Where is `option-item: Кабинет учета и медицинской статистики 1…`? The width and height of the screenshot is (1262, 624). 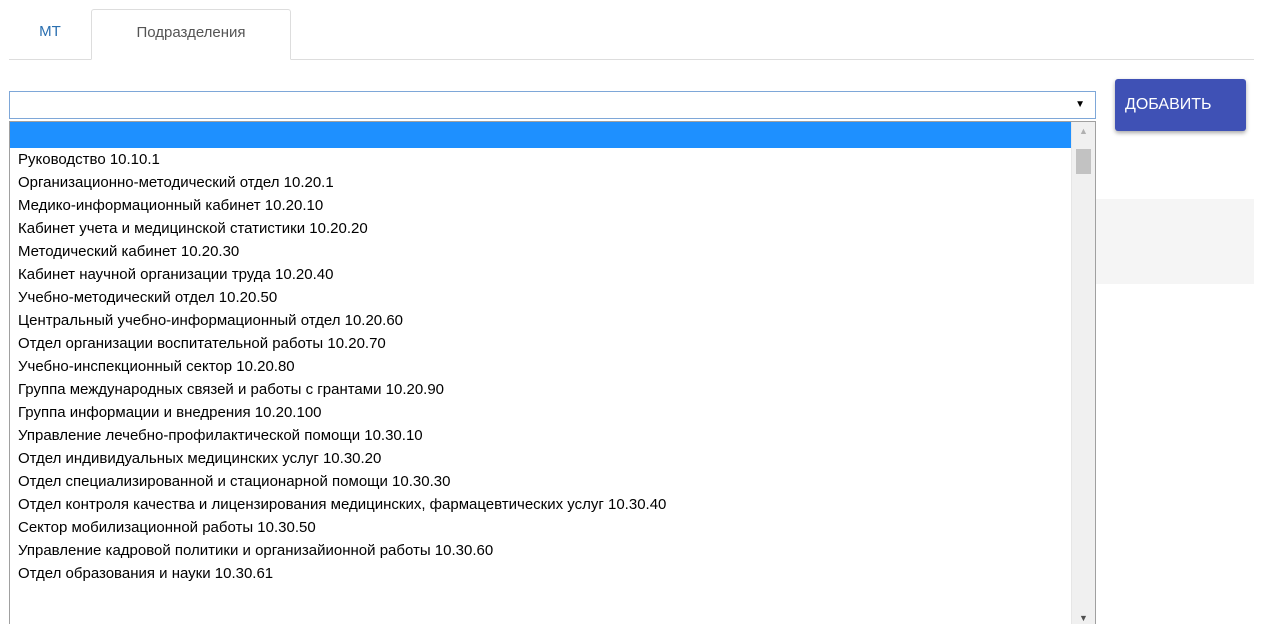 option-item: Кабинет учета и медицинской статистики 1… is located at coordinates (541, 228).